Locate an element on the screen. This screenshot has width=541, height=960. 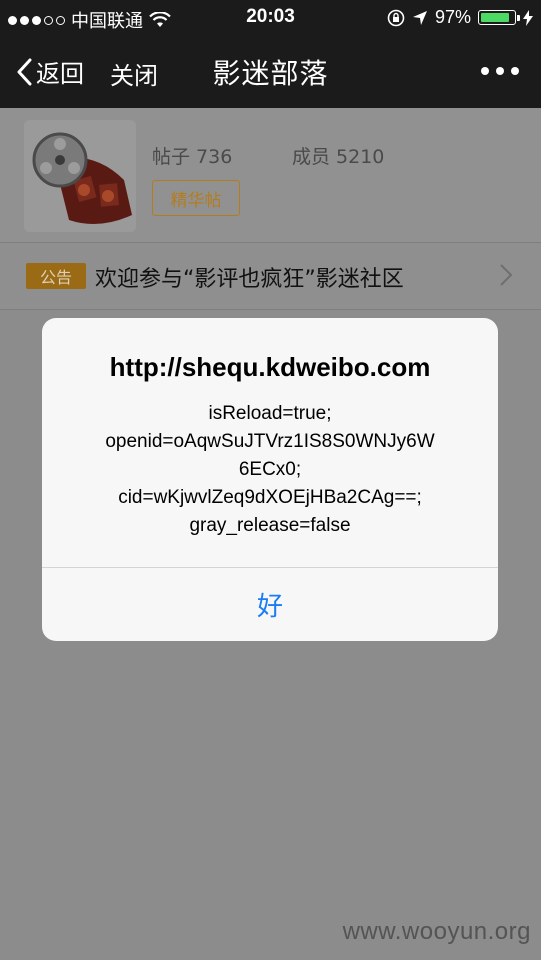
page-title: 影迷部落 is located at coordinates (270, 73).